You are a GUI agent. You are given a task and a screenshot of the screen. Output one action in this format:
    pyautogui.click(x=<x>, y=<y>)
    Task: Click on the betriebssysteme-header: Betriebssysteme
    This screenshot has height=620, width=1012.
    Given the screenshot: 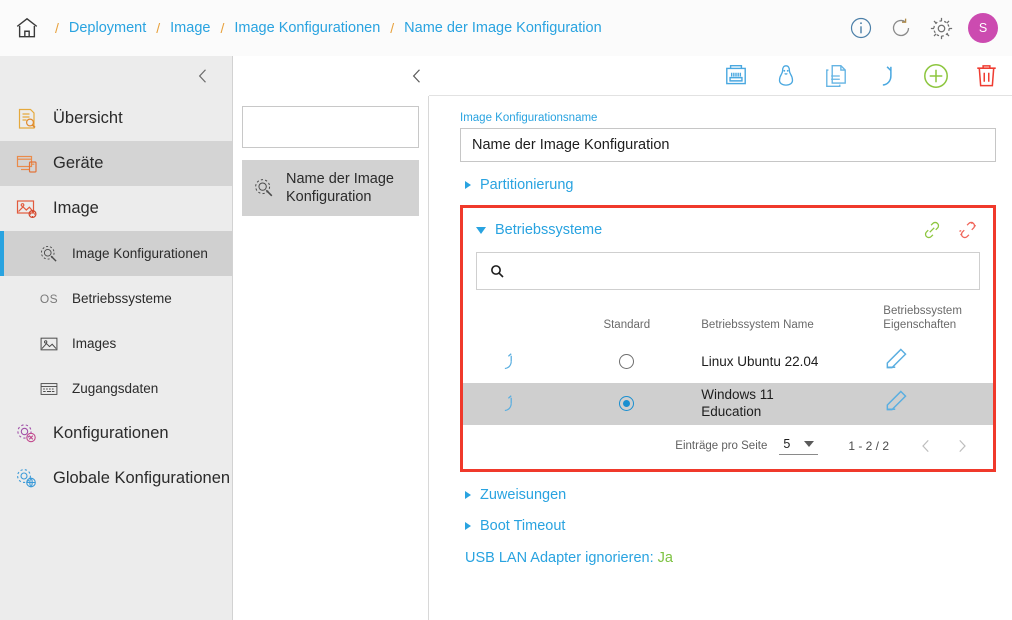 What is the action you would take?
    pyautogui.click(x=728, y=229)
    